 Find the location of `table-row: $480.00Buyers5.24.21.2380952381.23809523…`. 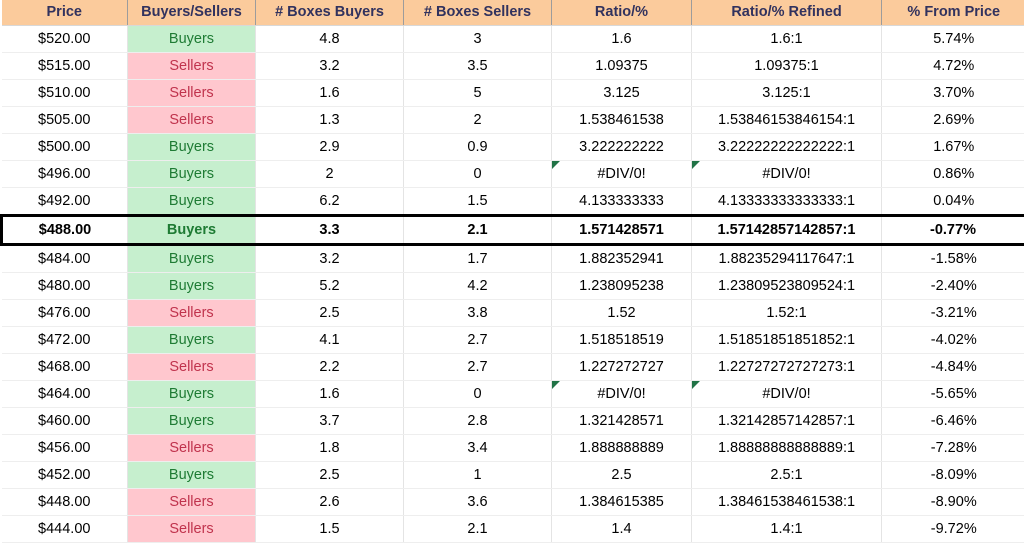

table-row: $480.00Buyers5.24.21.2380952381.23809523… is located at coordinates (513, 286).